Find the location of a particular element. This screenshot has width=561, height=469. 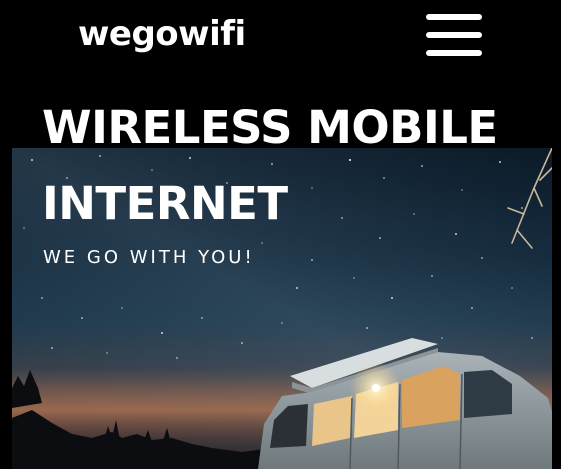

hero-subtitle: WE GO WITH YOU! is located at coordinates (149, 257).